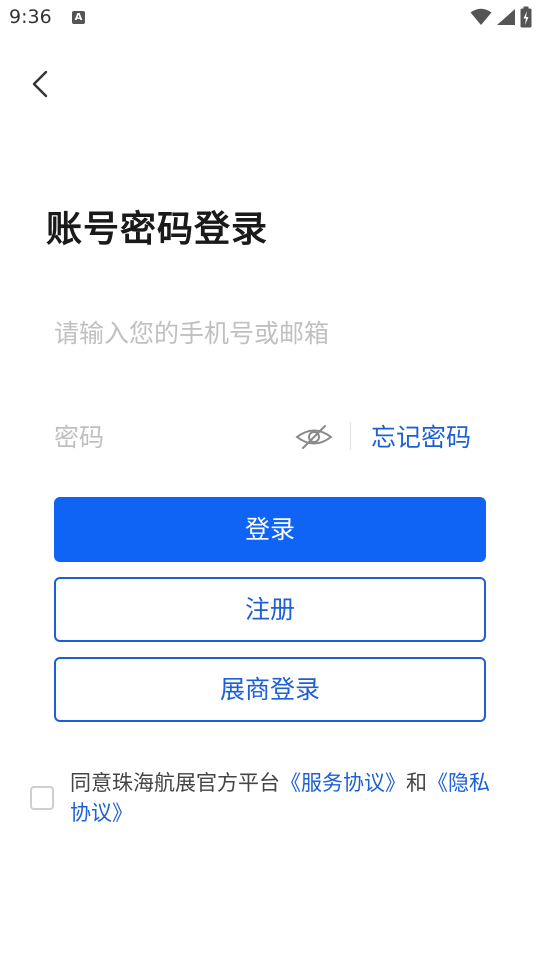 The width and height of the screenshot is (540, 960). I want to click on account-input, so click(270, 333).